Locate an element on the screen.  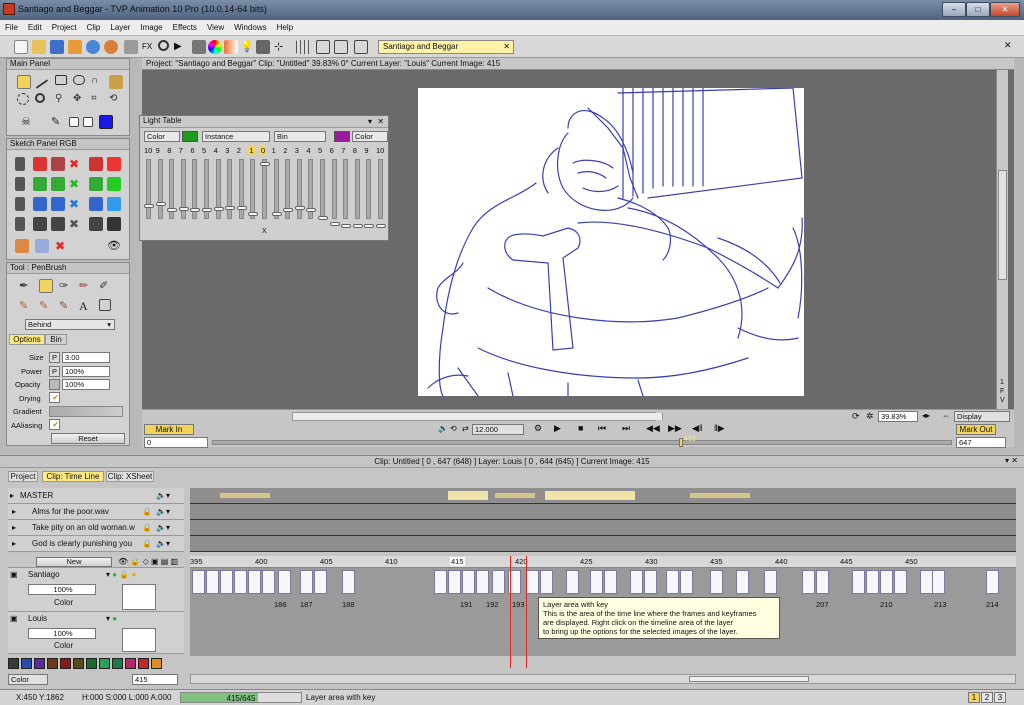
ellipse-icon is located at coordinates (79, 80).